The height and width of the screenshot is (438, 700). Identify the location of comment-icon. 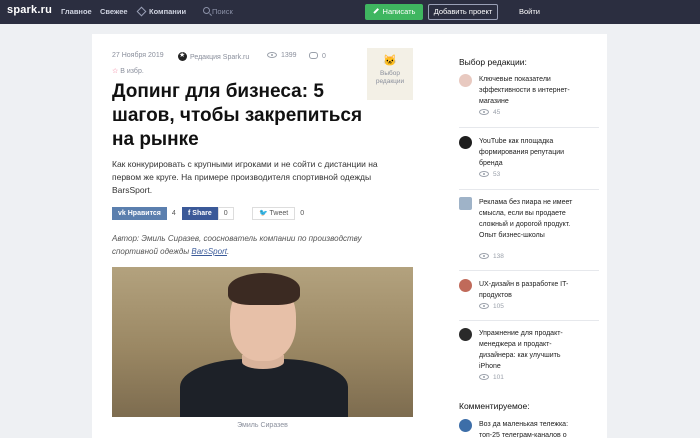
(313, 55).